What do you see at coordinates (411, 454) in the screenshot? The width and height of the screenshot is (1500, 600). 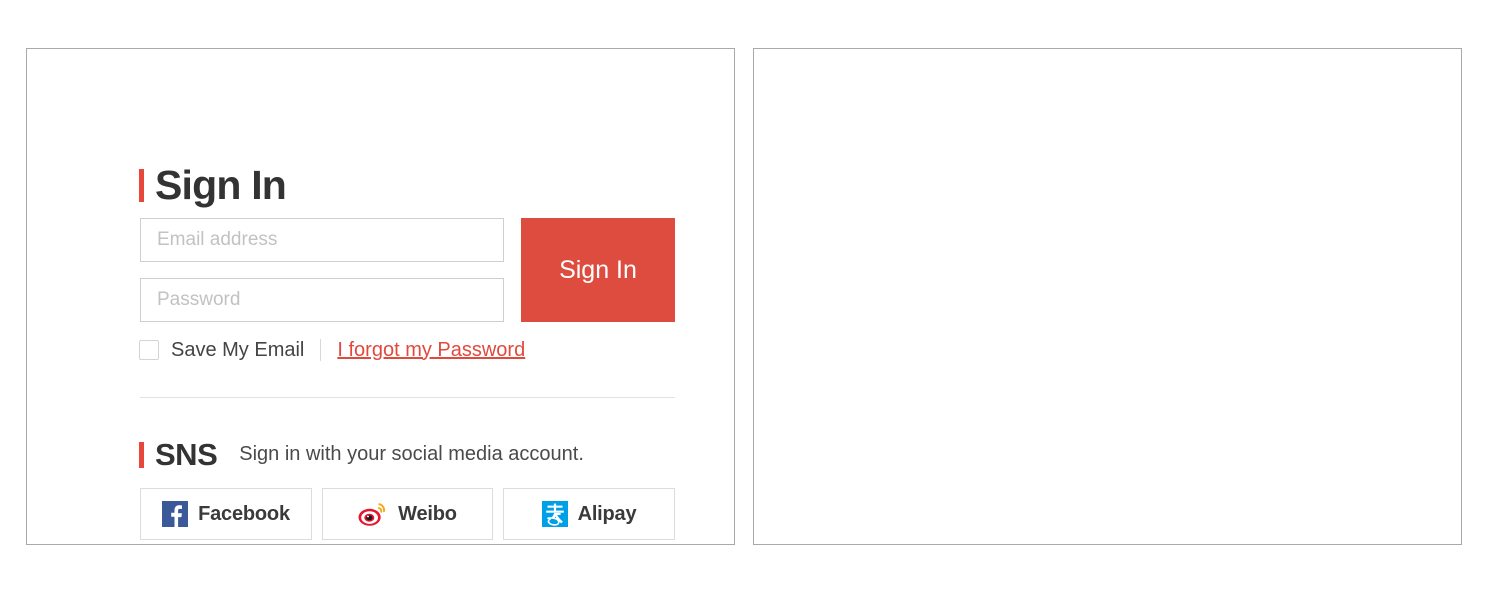 I see `sns-subtitle: Sign in with your social media account.` at bounding box center [411, 454].